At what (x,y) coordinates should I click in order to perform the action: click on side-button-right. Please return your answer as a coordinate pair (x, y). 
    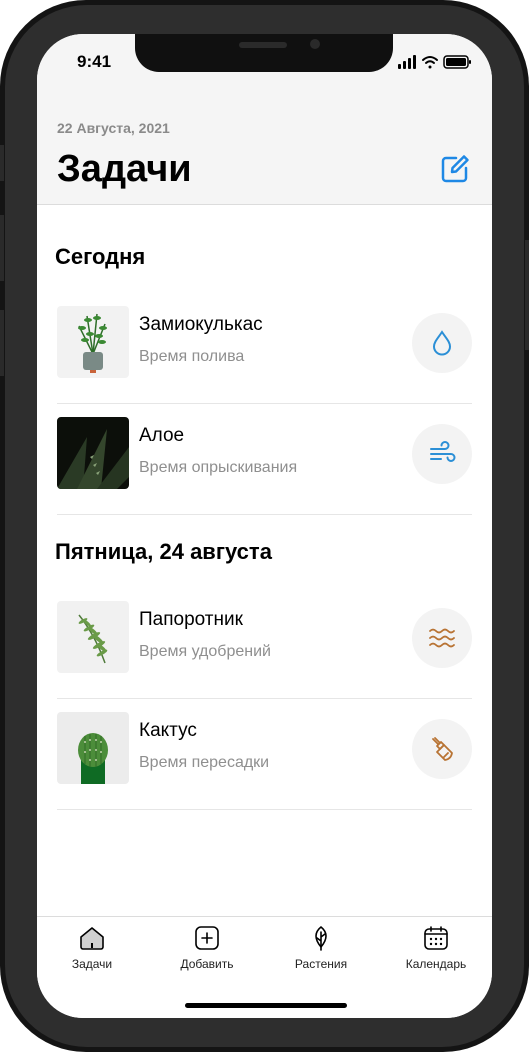
    Looking at the image, I should click on (527, 295).